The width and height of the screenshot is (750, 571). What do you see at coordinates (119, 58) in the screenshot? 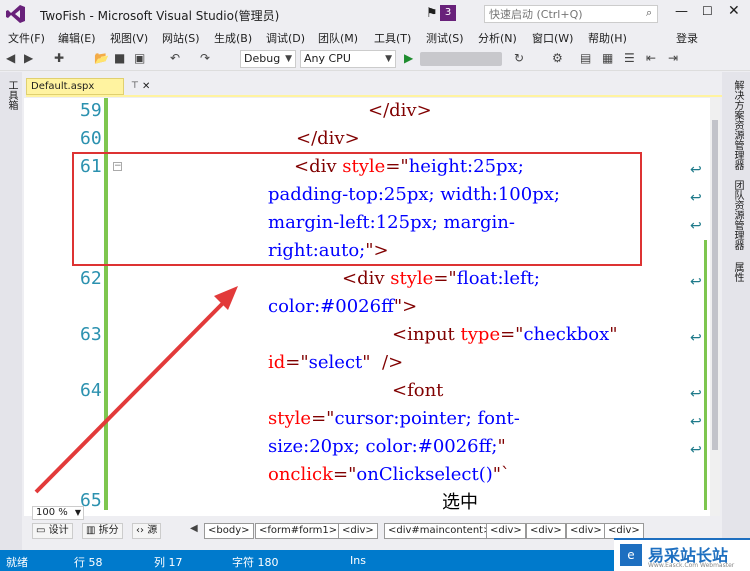
I see `save-icon: ■` at bounding box center [119, 58].